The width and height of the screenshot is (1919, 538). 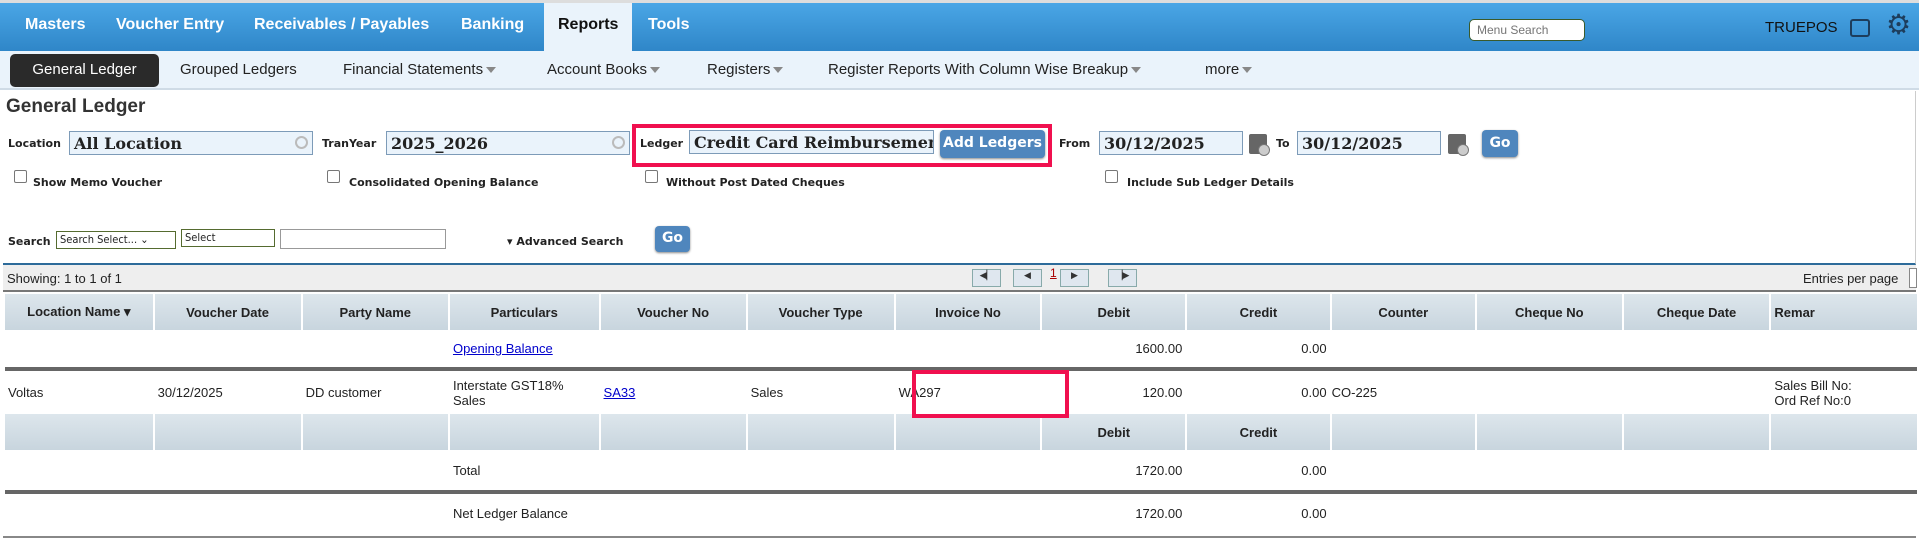 What do you see at coordinates (992, 144) in the screenshot?
I see `add-ledgers-button: Add Ledgers` at bounding box center [992, 144].